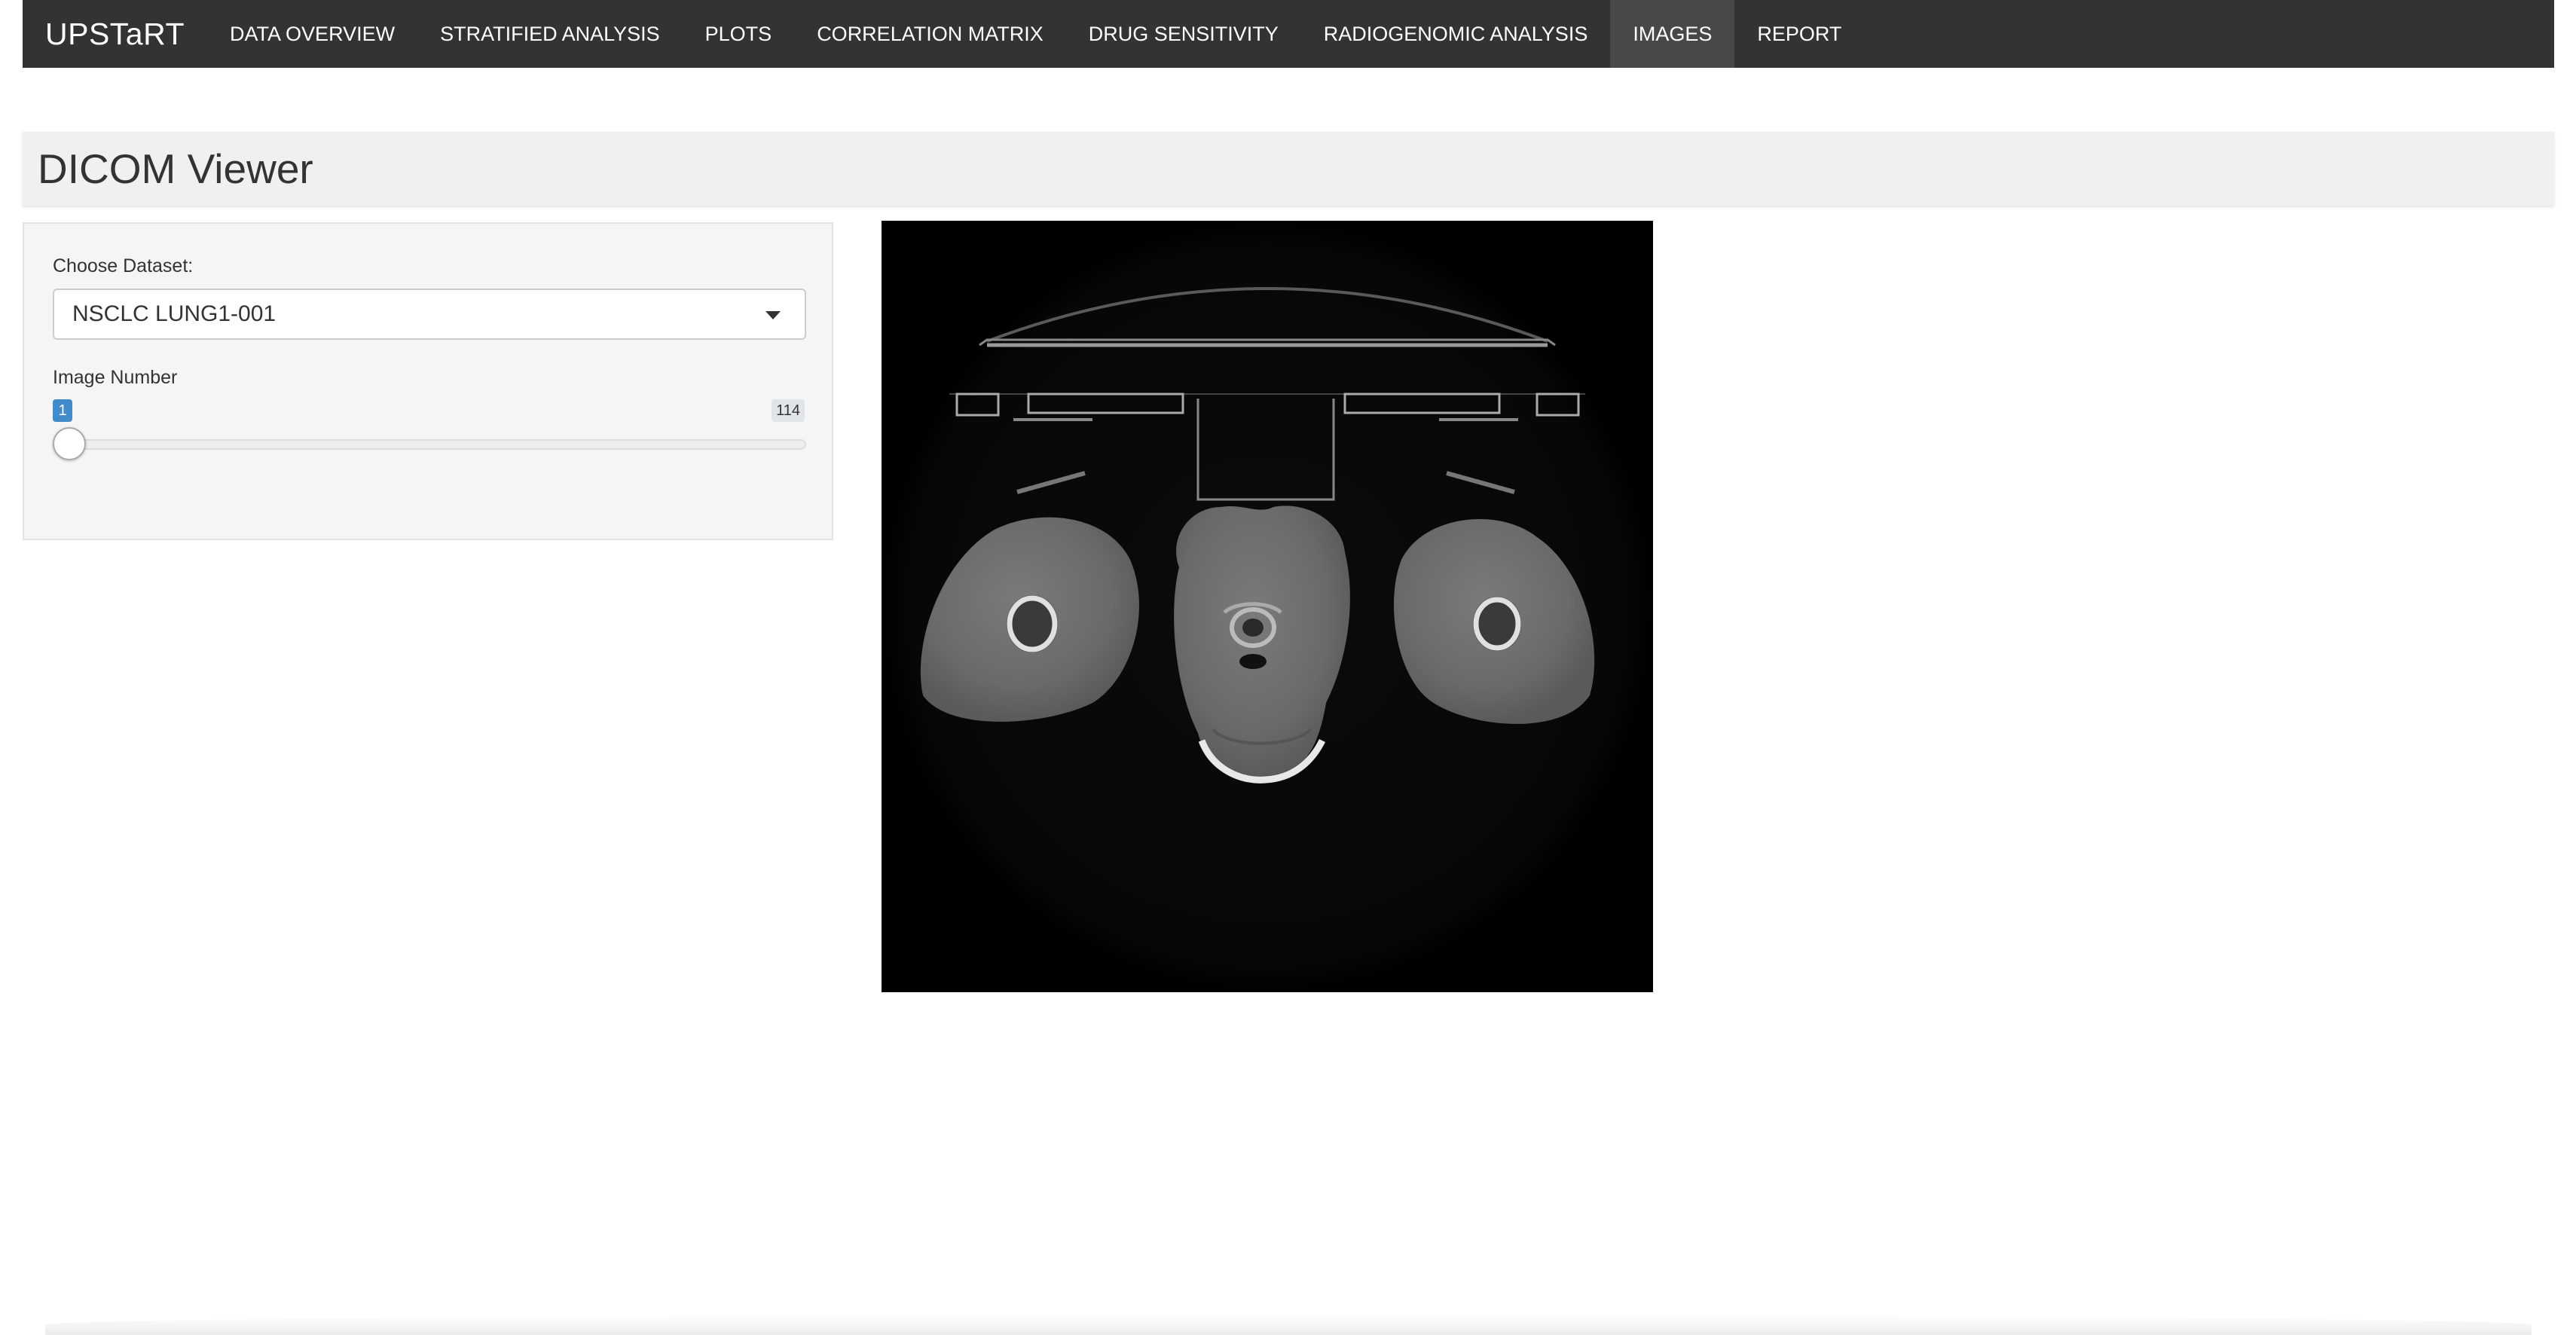 The image size is (2576, 1335). What do you see at coordinates (175, 168) in the screenshot?
I see `page-title: DICOM Viewer` at bounding box center [175, 168].